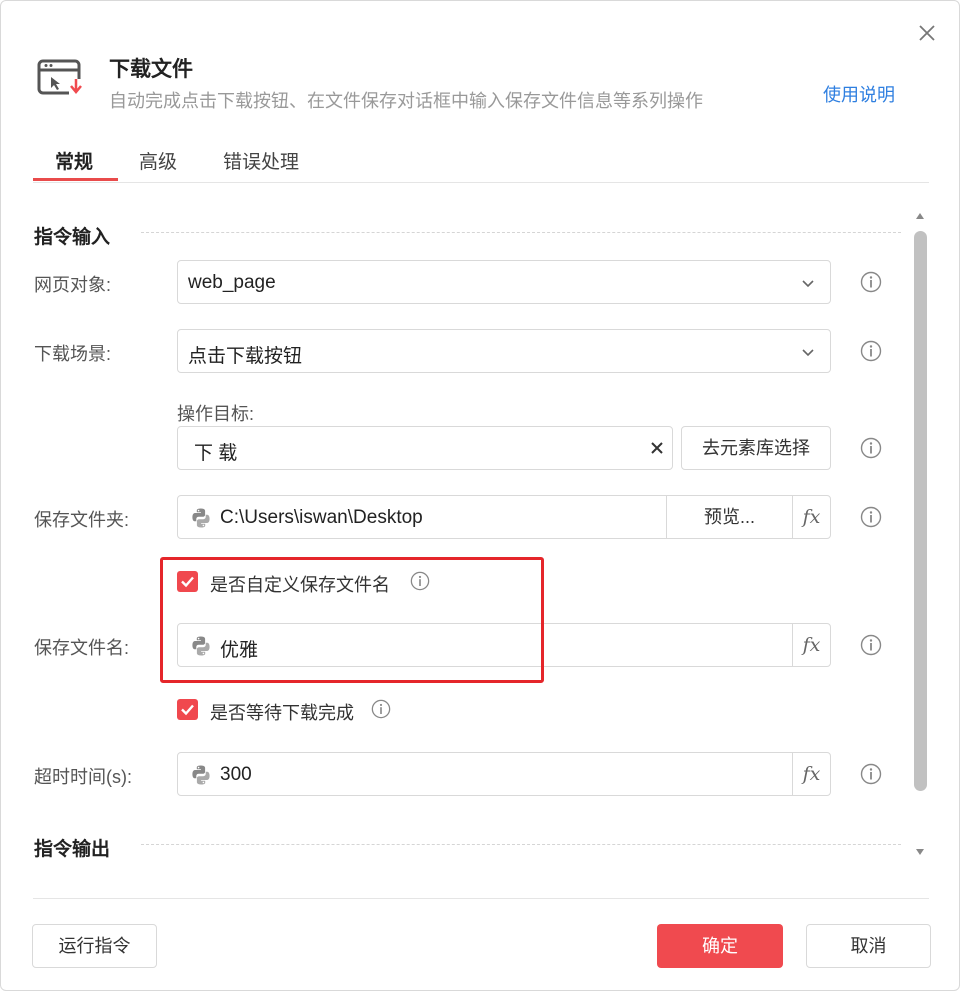  What do you see at coordinates (62, 78) in the screenshot?
I see `download-file-icon` at bounding box center [62, 78].